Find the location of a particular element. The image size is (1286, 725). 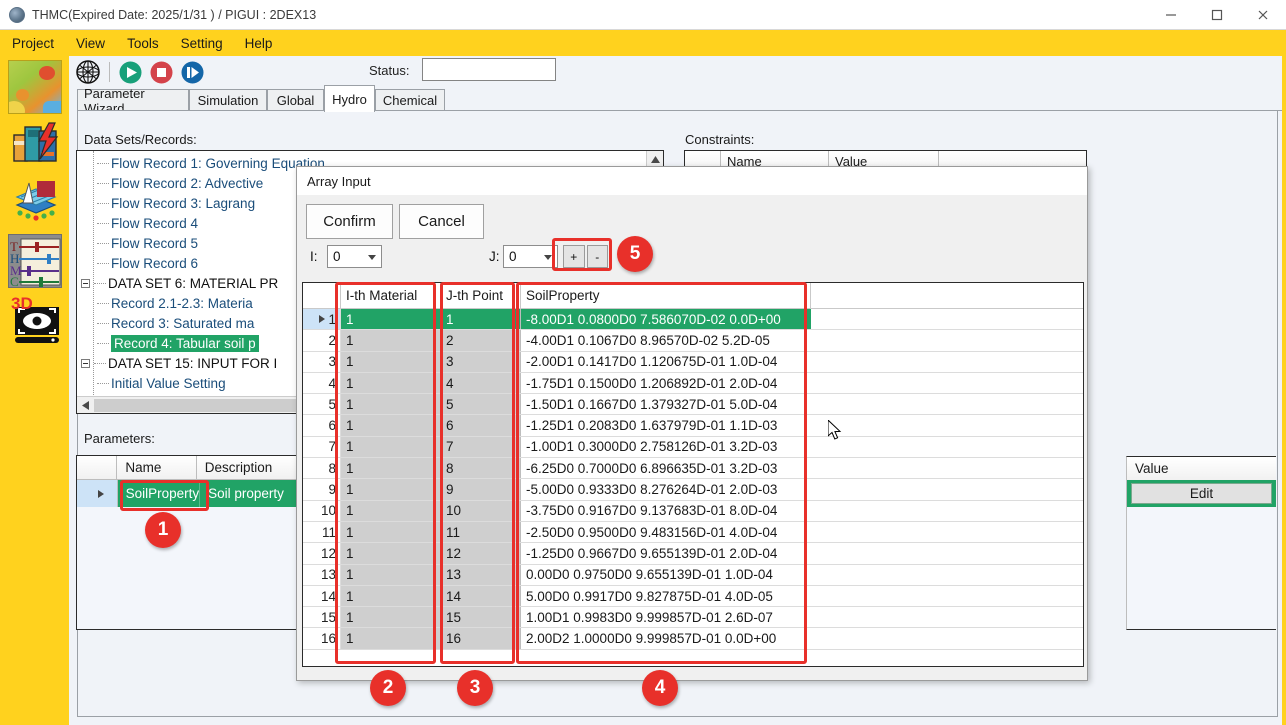

cell-j-th-point: 11 is located at coordinates (481, 532).